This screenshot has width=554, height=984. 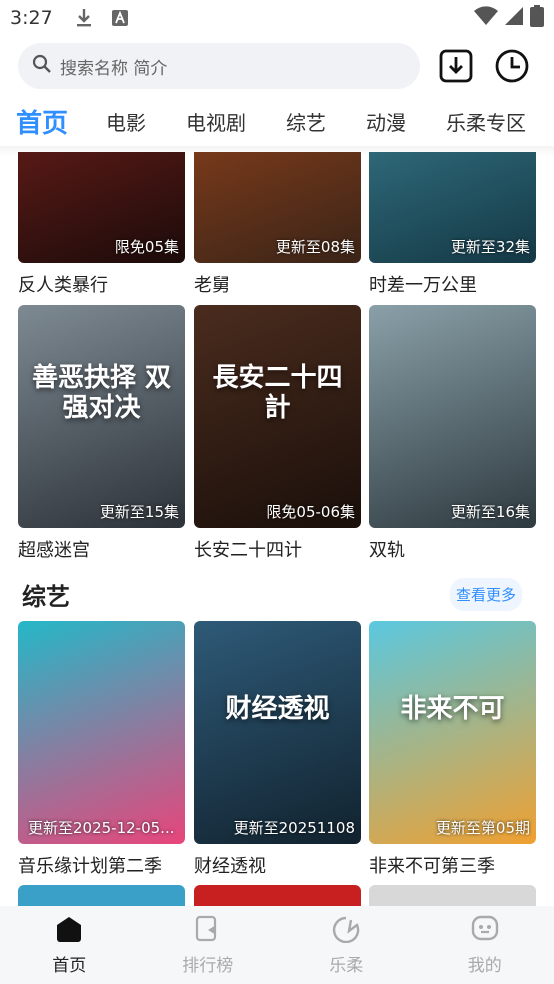 What do you see at coordinates (63, 285) in the screenshot?
I see `media-title: 反人类暴行` at bounding box center [63, 285].